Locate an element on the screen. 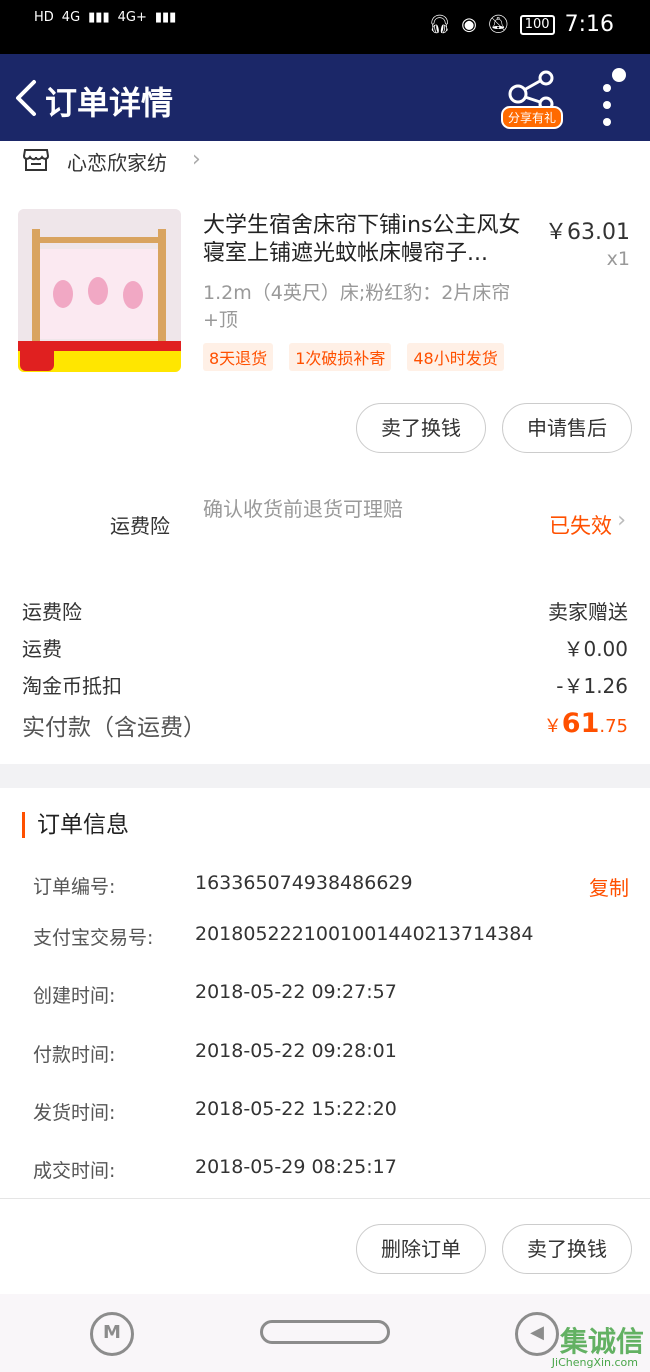 Image resolution: width=650 pixels, height=1372 pixels. sell-for-cash-bottom-button: 卖了换钱 is located at coordinates (567, 1249).